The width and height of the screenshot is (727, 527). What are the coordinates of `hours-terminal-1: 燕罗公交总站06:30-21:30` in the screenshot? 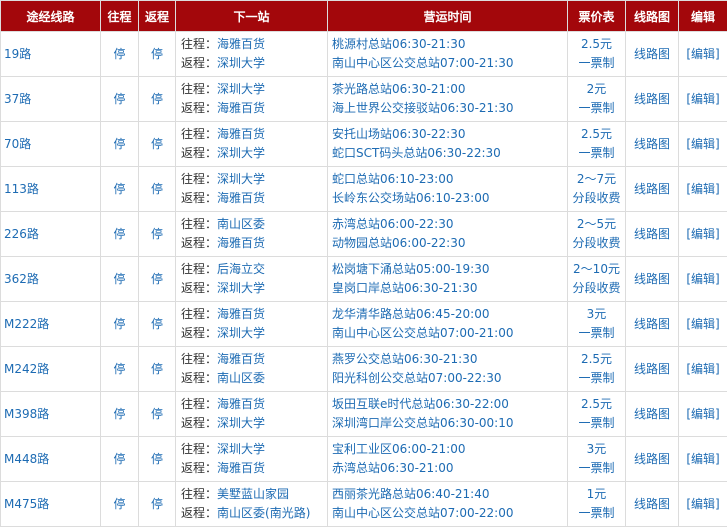 It's located at (449, 359).